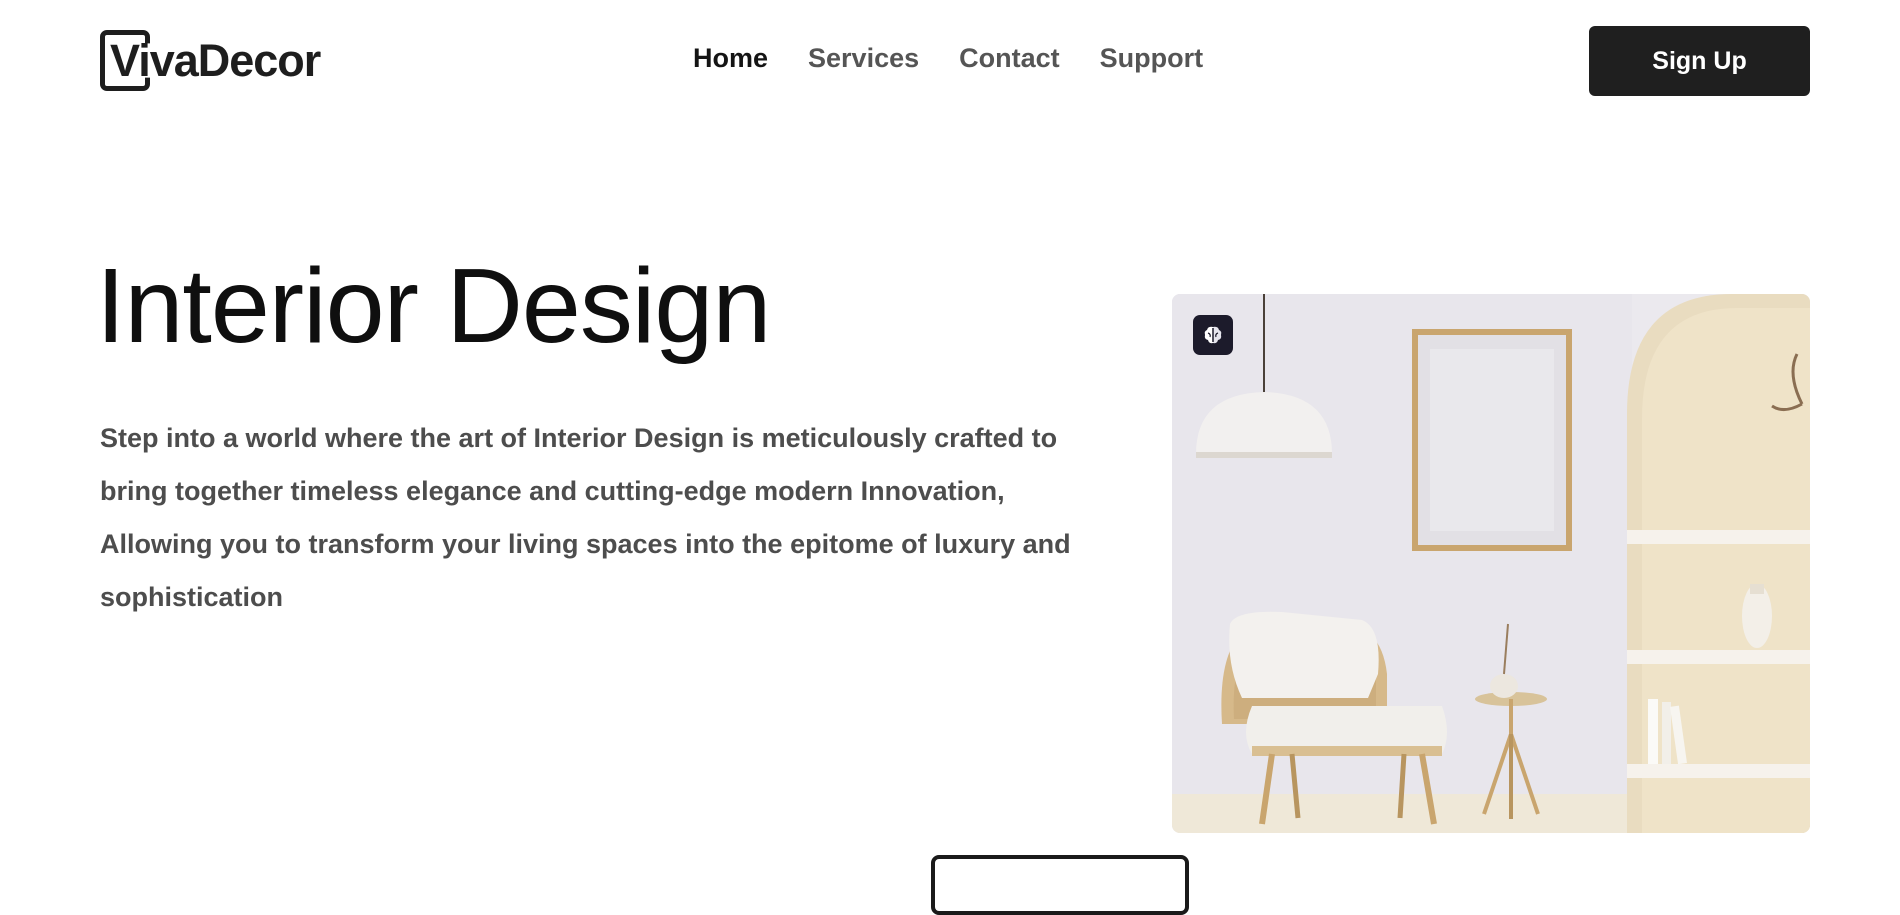 The width and height of the screenshot is (1900, 915). I want to click on nav-services: Services, so click(863, 58).